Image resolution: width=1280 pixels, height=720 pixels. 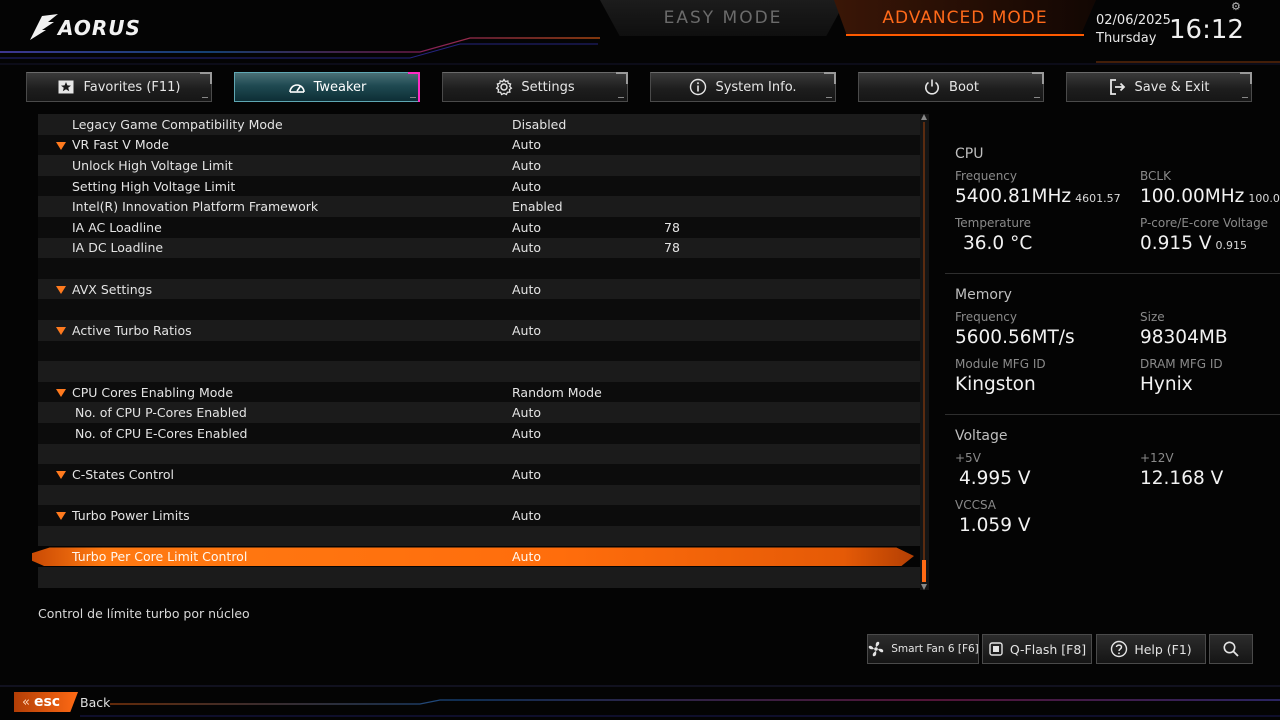 I want to click on speedometer-icon, so click(x=297, y=87).